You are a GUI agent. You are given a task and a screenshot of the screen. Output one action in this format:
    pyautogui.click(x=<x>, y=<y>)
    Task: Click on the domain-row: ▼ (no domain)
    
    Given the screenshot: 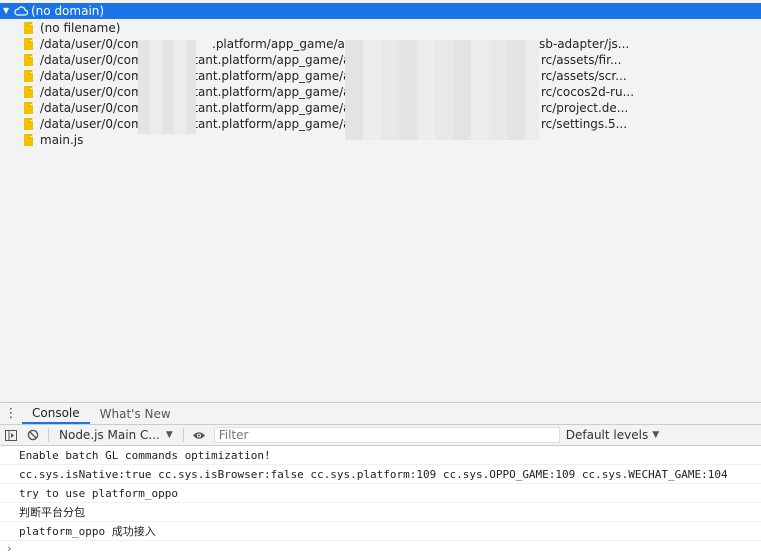 What is the action you would take?
    pyautogui.click(x=380, y=11)
    